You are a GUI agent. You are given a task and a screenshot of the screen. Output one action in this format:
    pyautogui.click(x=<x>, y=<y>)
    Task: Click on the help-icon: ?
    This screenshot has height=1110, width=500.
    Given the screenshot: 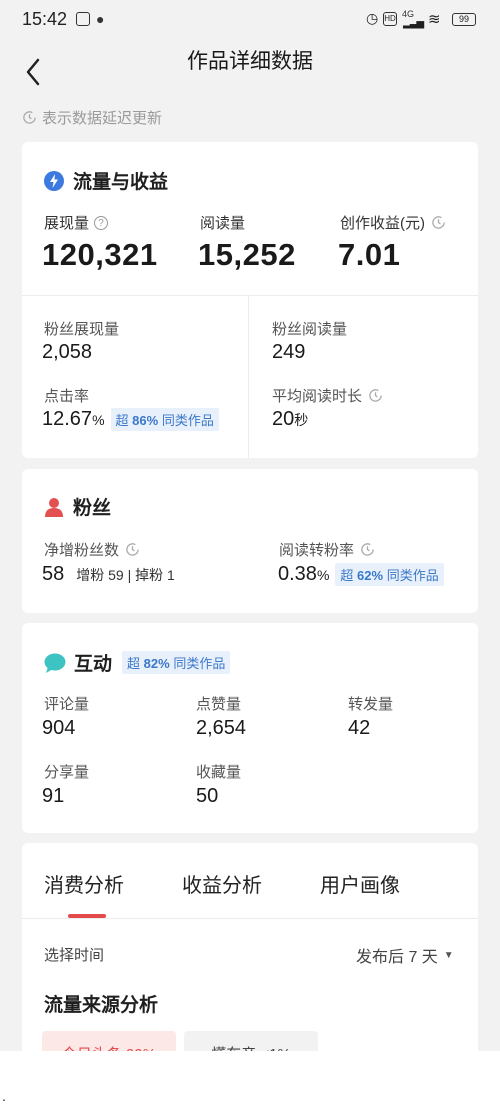 What is the action you would take?
    pyautogui.click(x=101, y=222)
    